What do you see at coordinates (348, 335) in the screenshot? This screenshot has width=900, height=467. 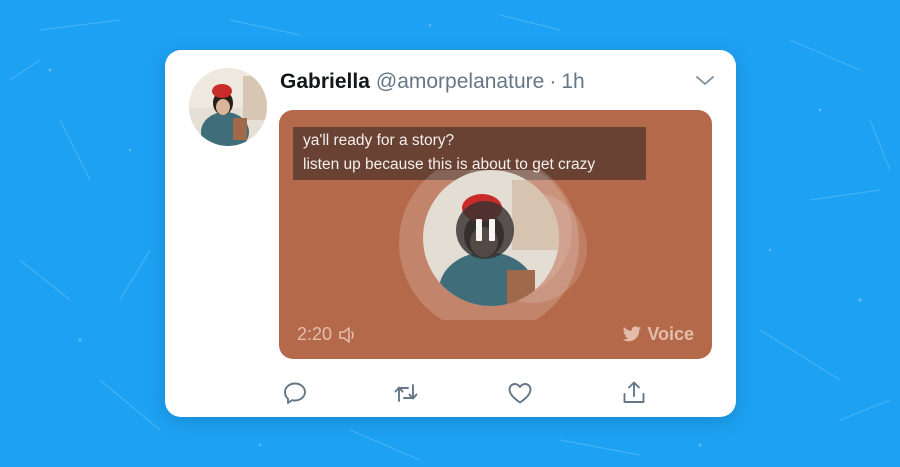 I see `speaker-icon` at bounding box center [348, 335].